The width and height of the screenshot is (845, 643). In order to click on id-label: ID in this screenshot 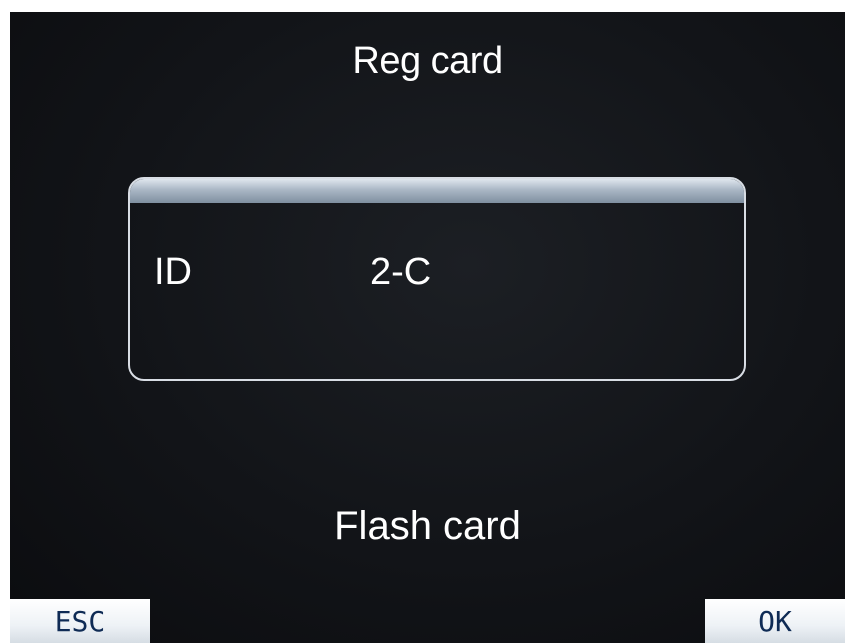, I will do `click(173, 272)`.